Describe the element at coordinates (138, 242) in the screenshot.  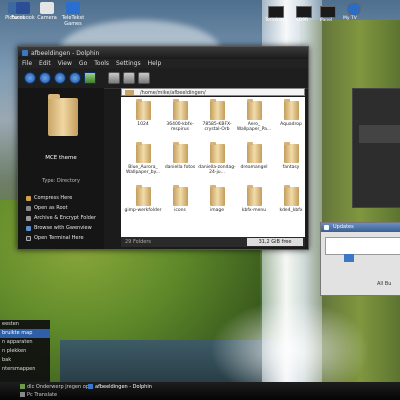
I see `status-text: 29 Folders` at that location.